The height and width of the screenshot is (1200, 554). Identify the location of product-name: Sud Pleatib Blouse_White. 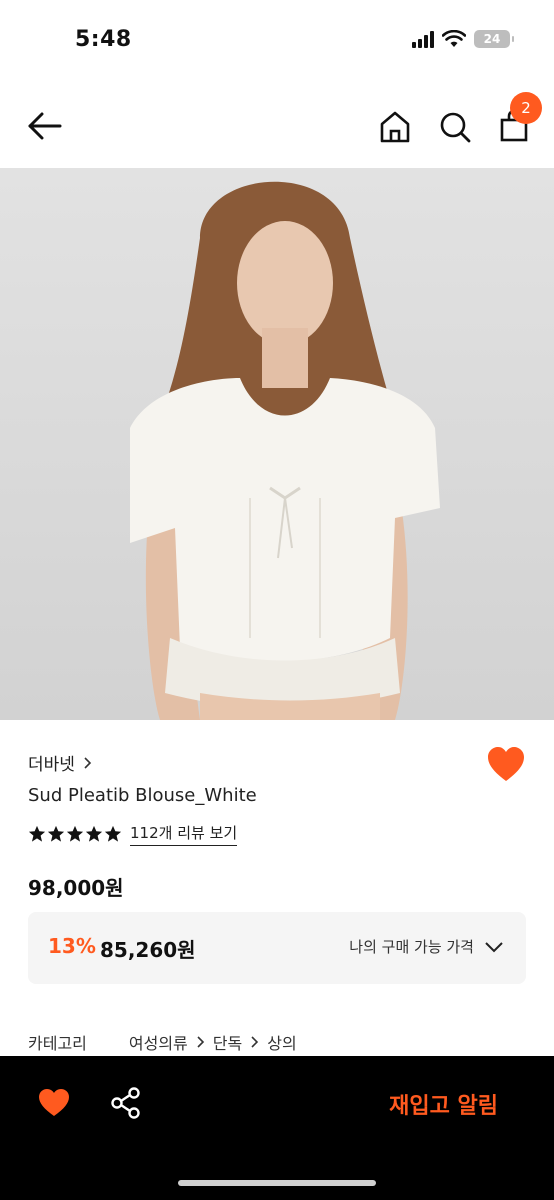
(142, 795).